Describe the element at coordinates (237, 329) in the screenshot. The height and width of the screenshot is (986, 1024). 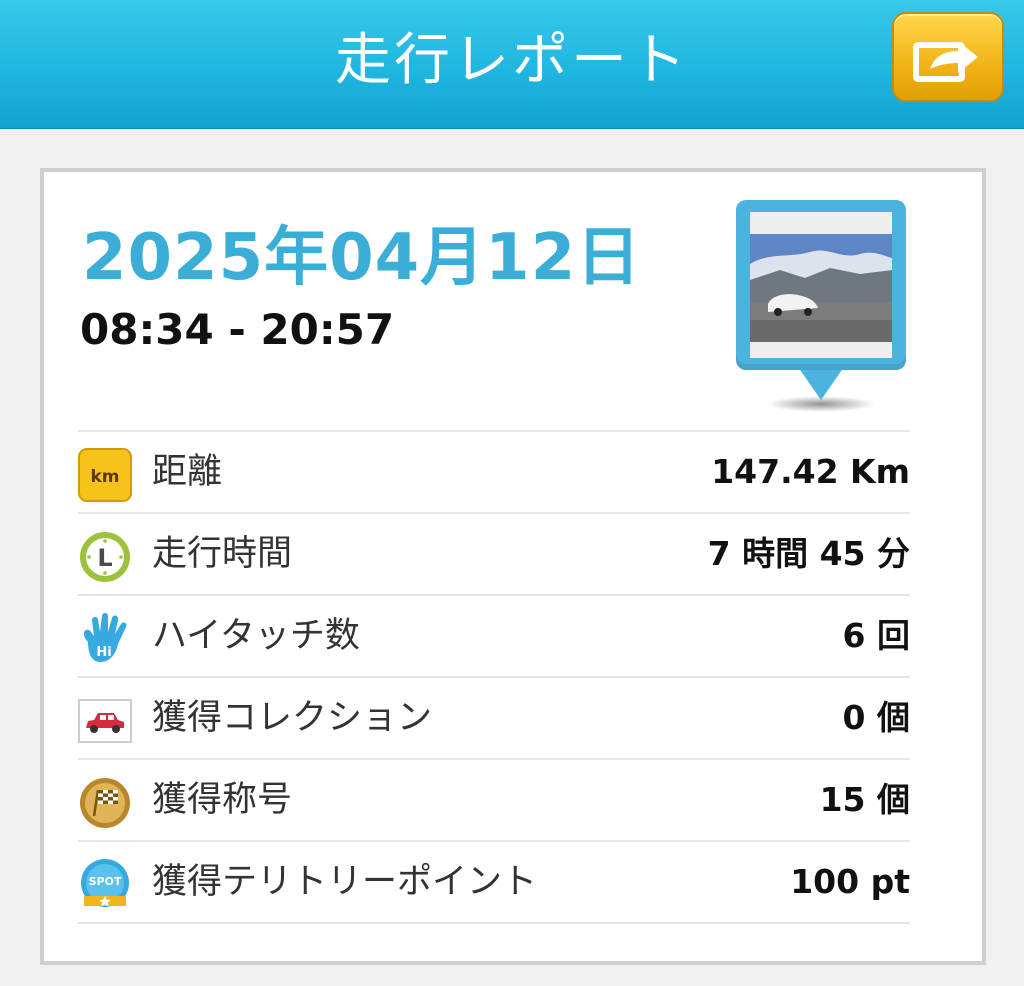
I see `report-time-range: 08:34 - 20:57` at that location.